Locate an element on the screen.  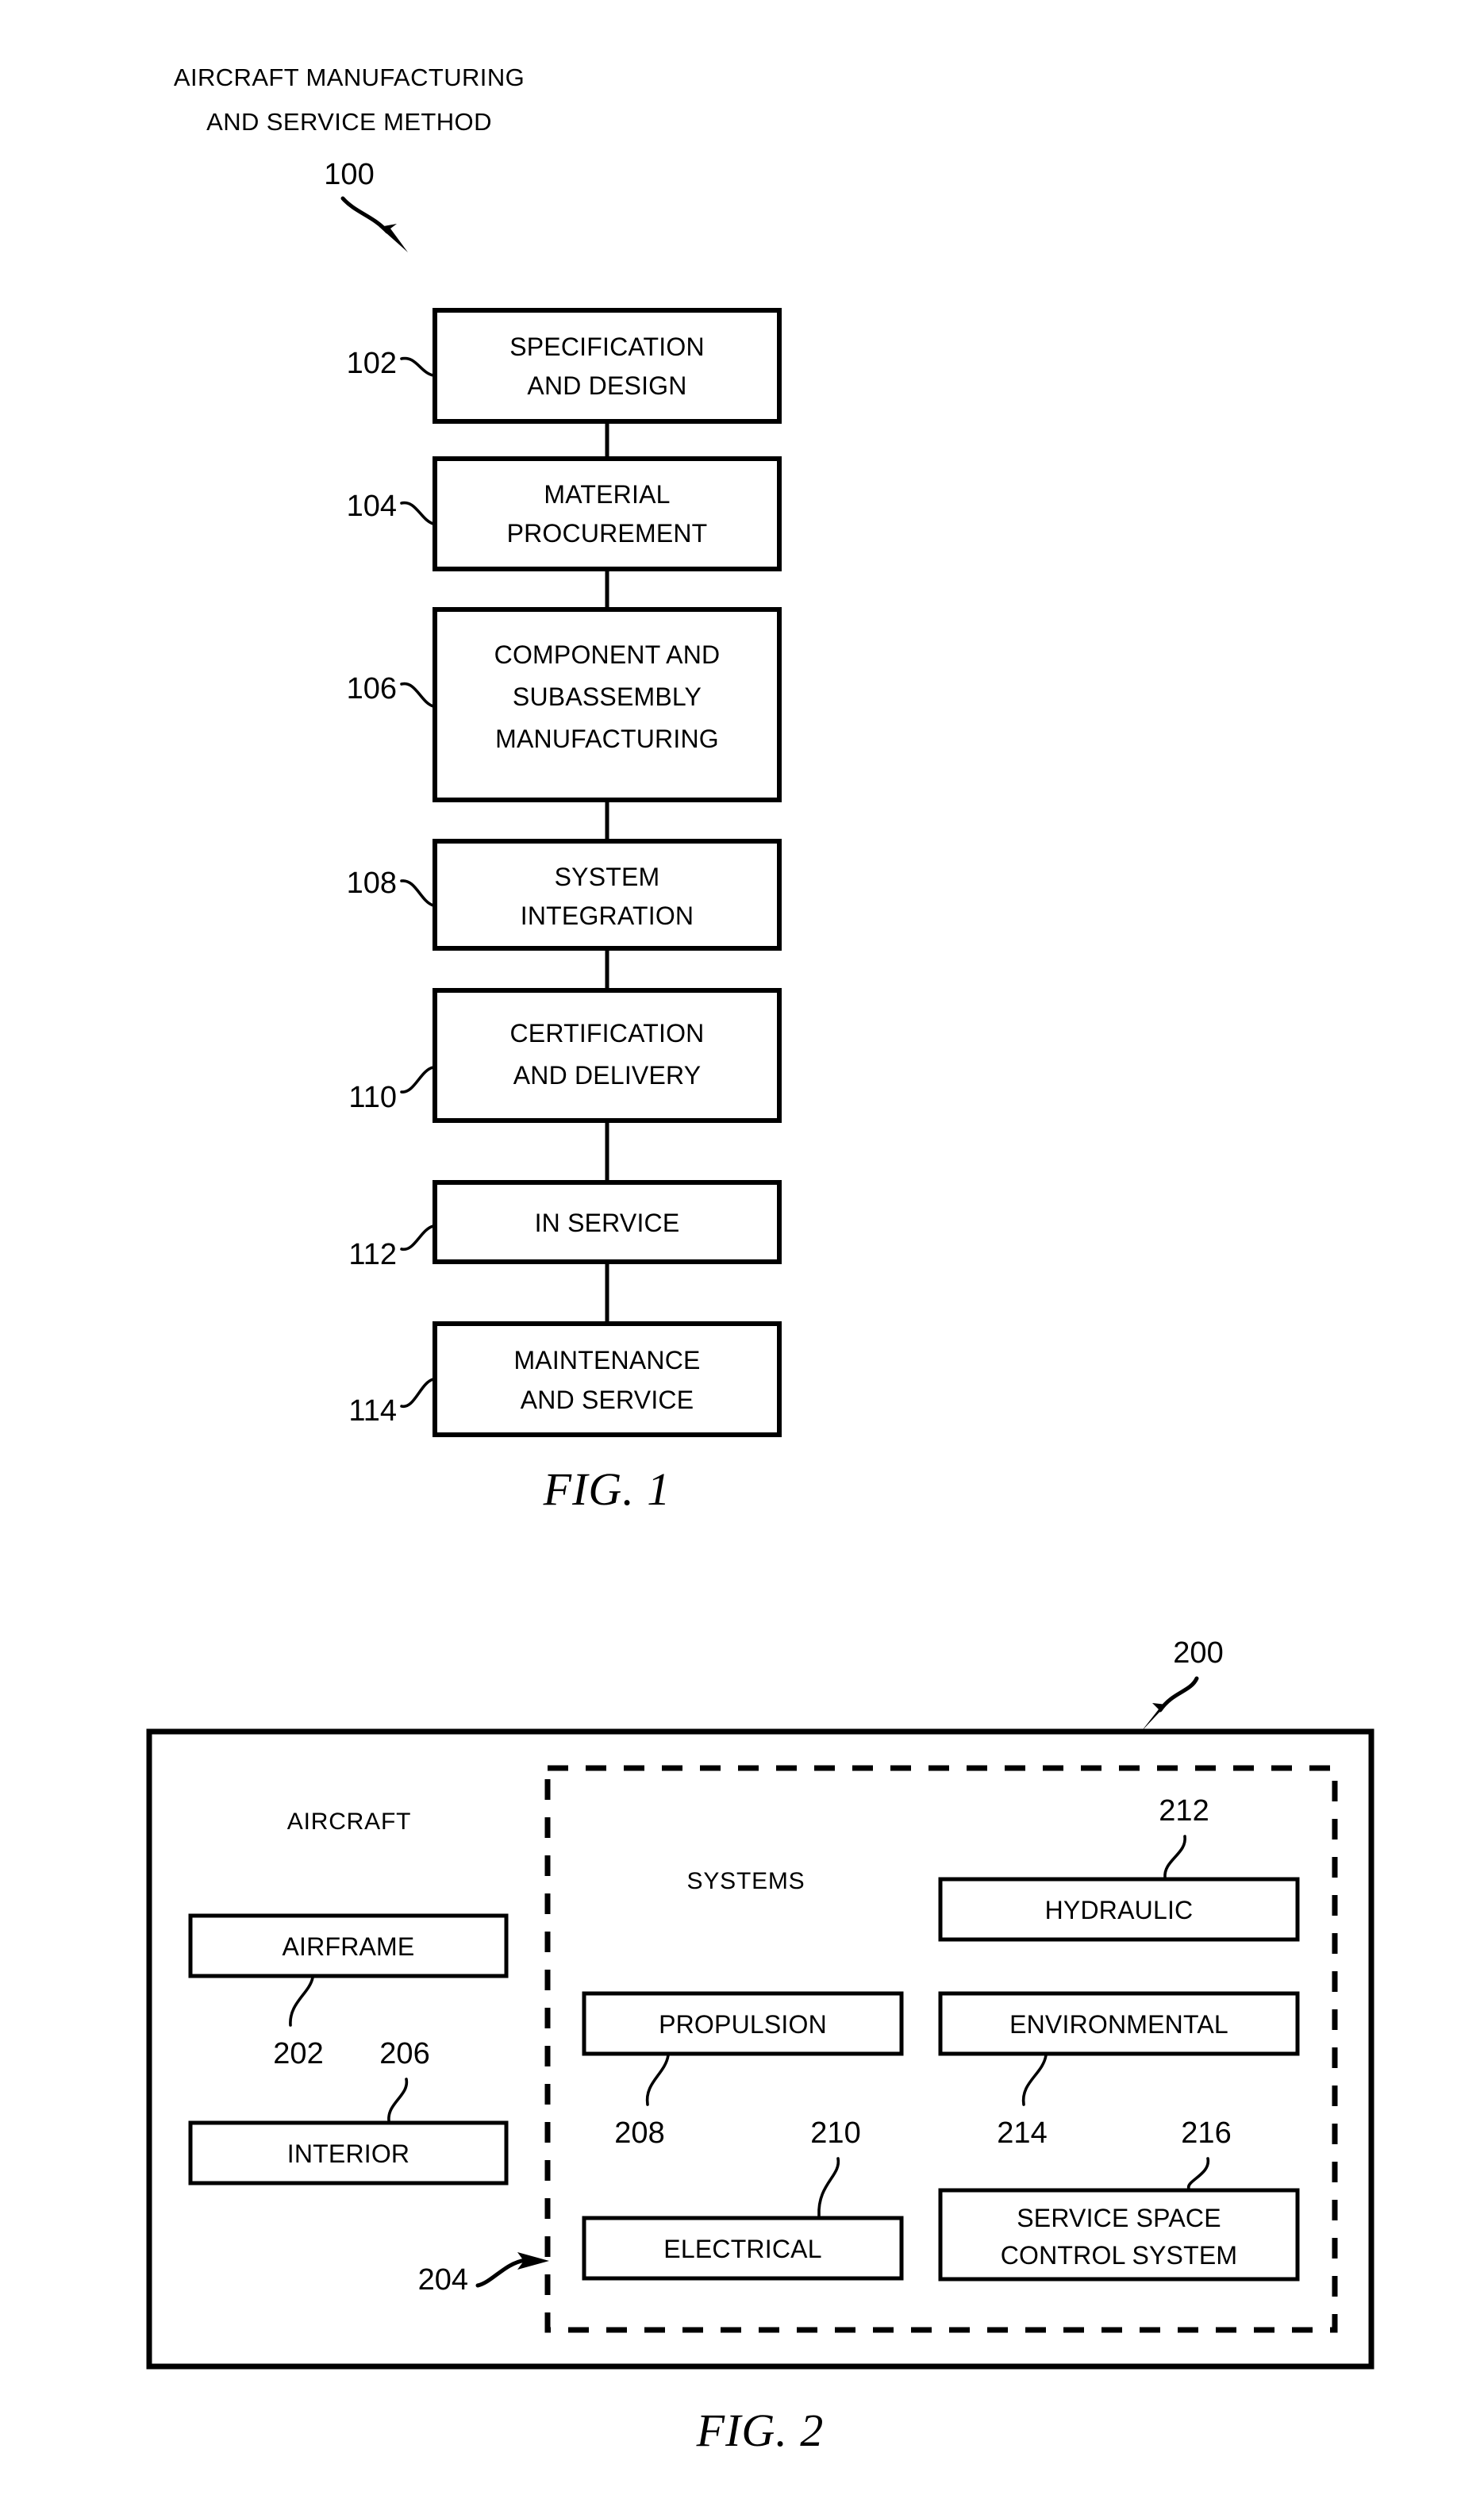
flow-step-108: SYSTEM INTEGRATION 108 is located at coordinates (564, 895).